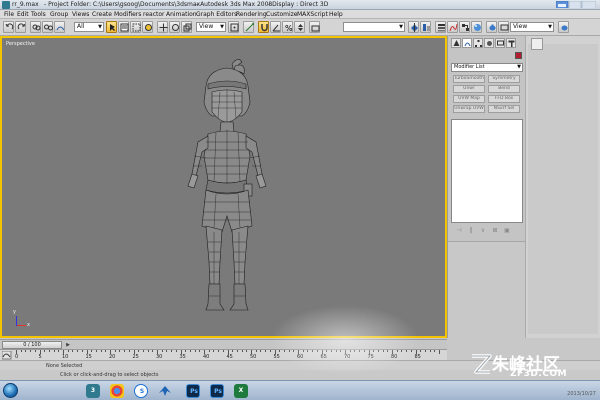  Describe the element at coordinates (117, 391) in the screenshot. I see `taskbar-chrome` at that location.